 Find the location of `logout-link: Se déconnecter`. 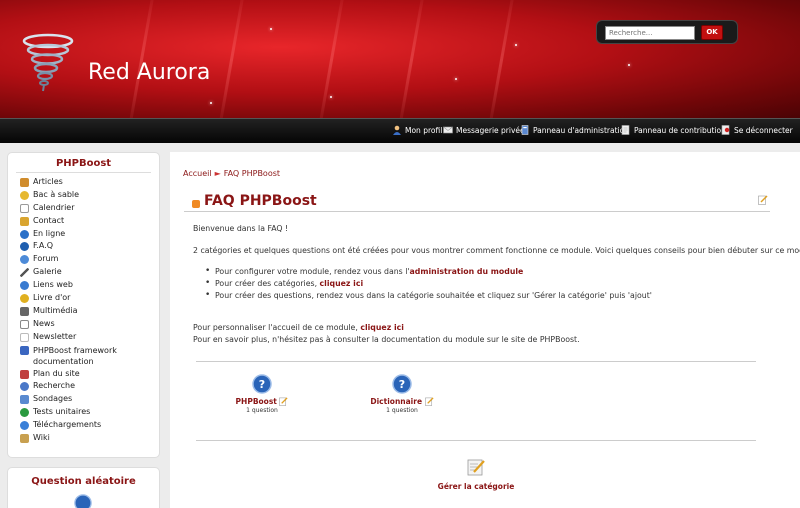

logout-link: Se déconnecter is located at coordinates (757, 130).